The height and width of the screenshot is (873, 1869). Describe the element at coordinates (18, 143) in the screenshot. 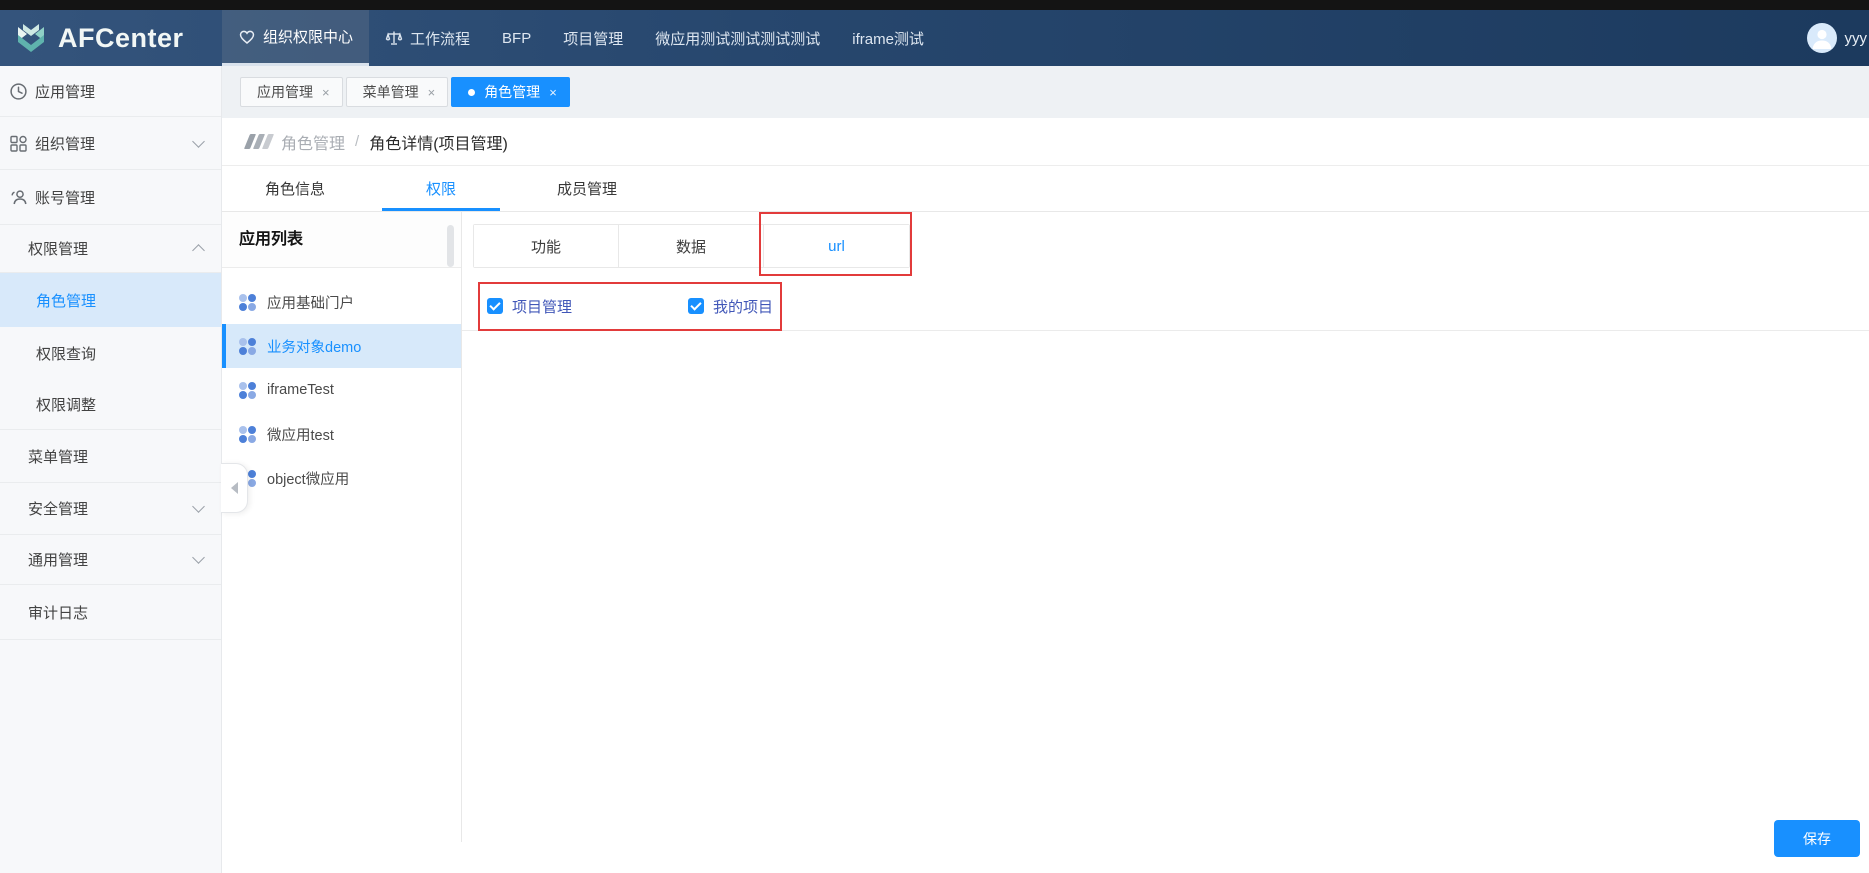

I see `org-icon` at that location.